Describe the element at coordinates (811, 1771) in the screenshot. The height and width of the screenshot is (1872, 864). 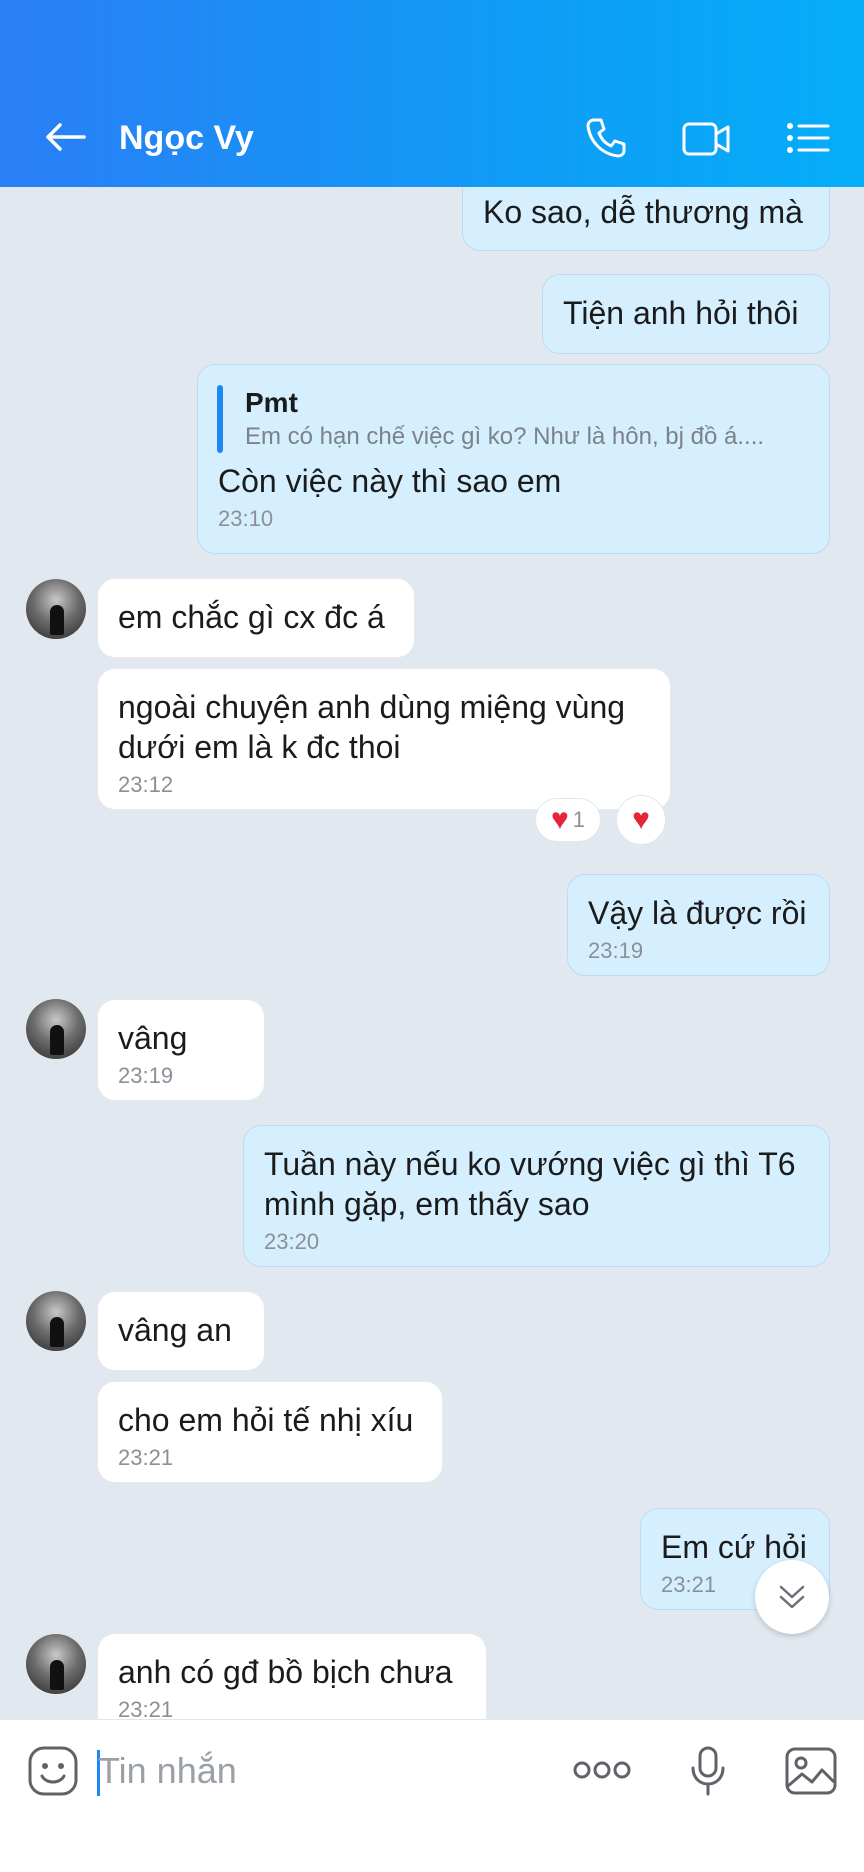
I see `image-icon` at that location.